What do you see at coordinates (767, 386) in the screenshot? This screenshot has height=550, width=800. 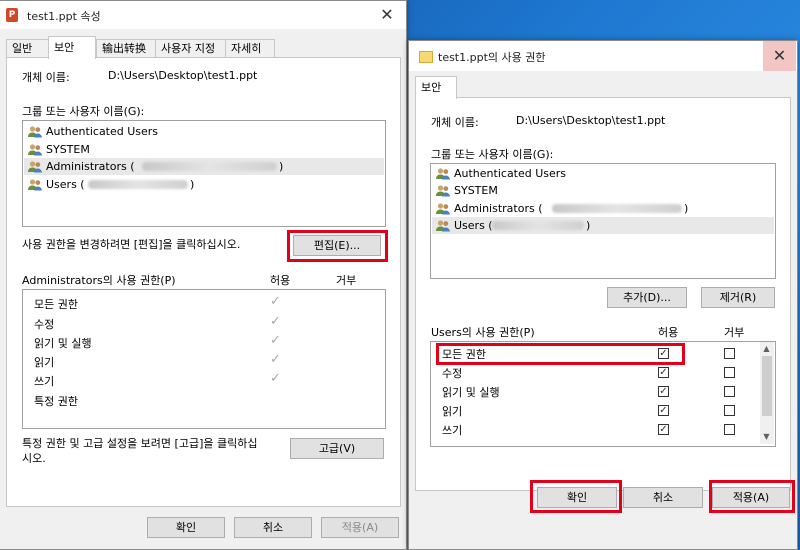 I see `scrollbar-thumb` at bounding box center [767, 386].